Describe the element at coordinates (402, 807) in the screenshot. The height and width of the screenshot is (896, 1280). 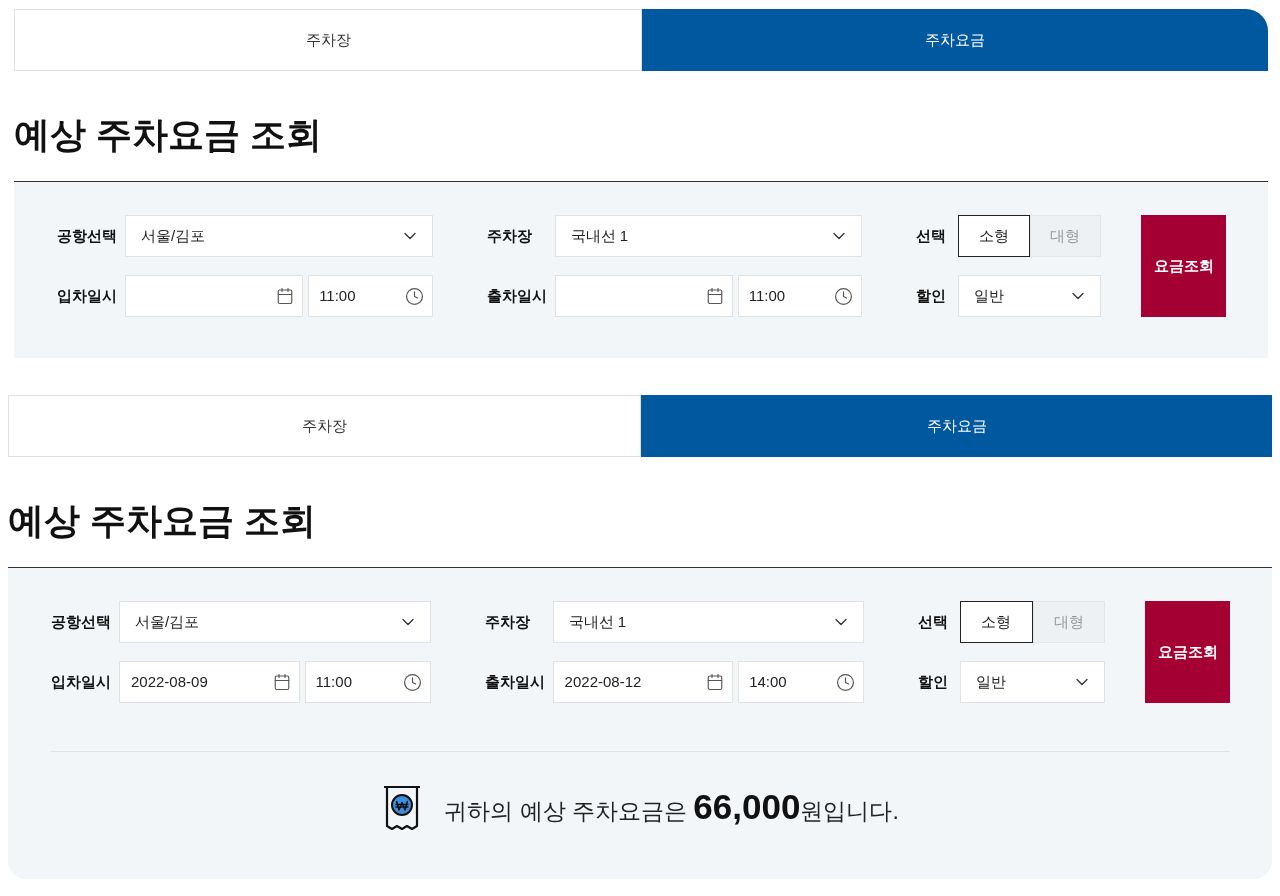
I see `receipt-won-icon` at that location.